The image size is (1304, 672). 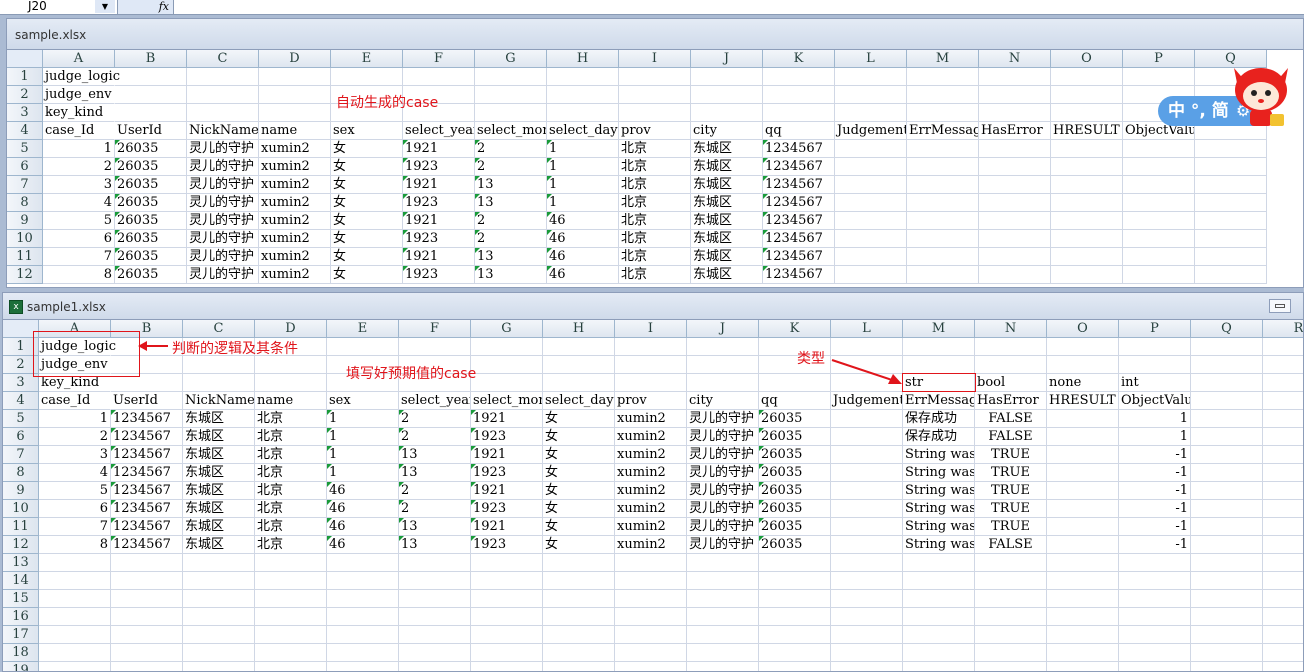 I want to click on cell-m1, so click(x=939, y=347).